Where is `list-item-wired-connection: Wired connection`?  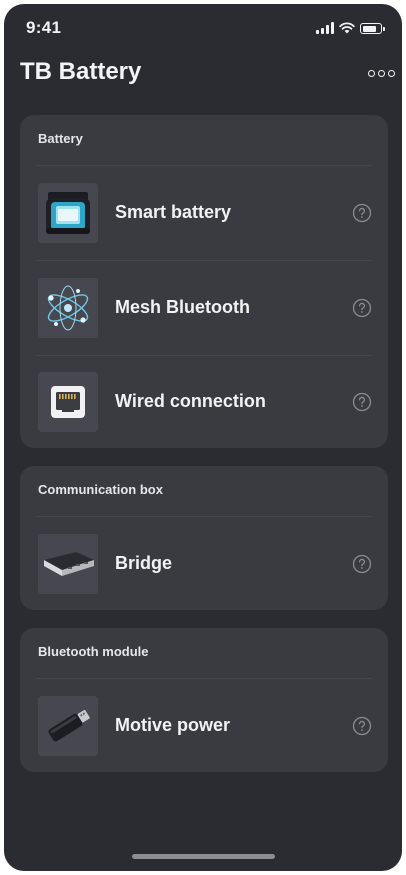
list-item-wired-connection: Wired connection is located at coordinates (204, 402).